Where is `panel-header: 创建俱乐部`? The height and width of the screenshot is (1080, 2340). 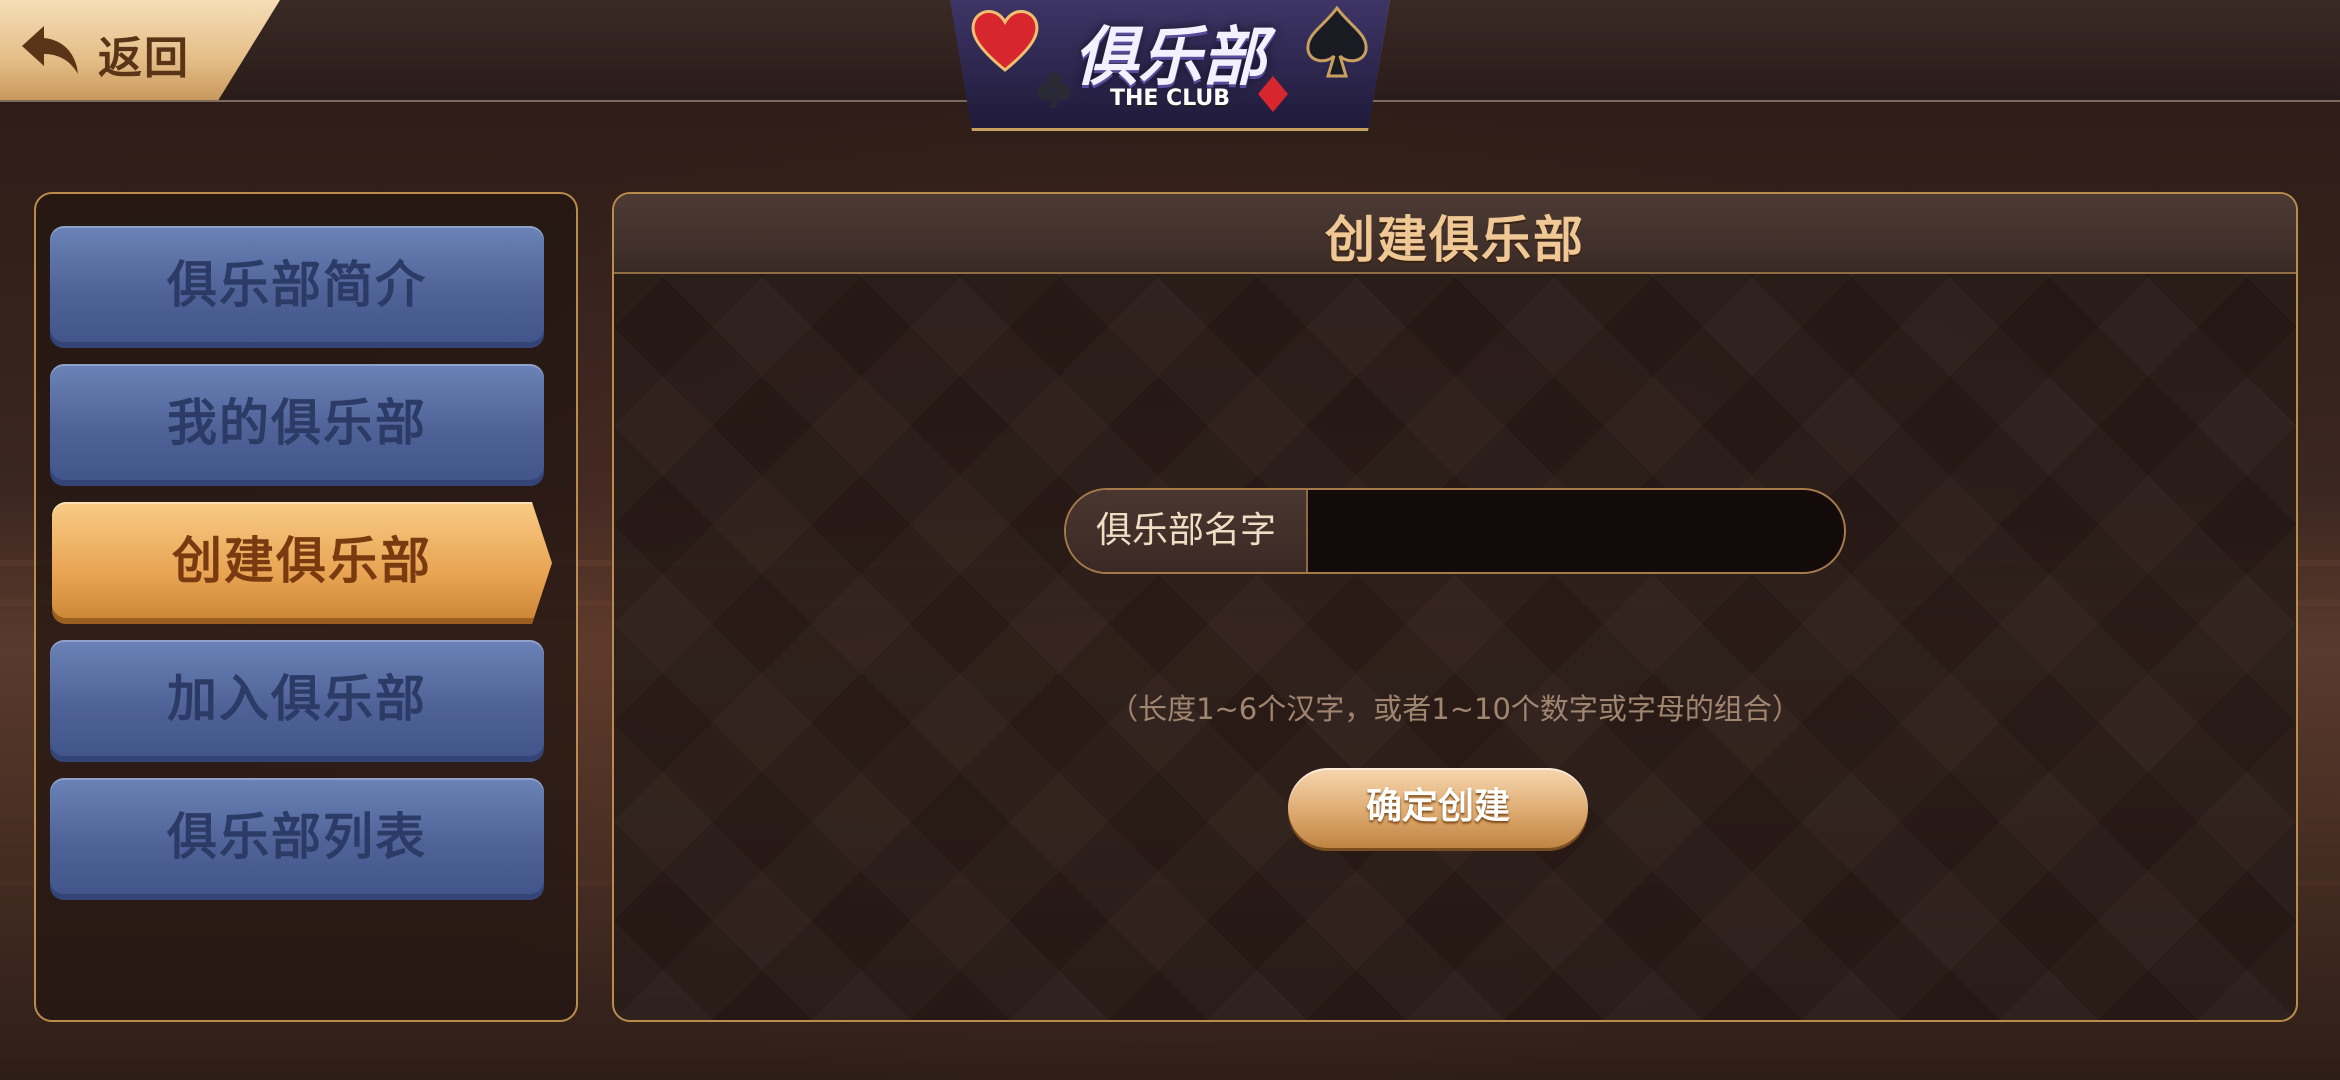
panel-header: 创建俱乐部 is located at coordinates (1455, 234).